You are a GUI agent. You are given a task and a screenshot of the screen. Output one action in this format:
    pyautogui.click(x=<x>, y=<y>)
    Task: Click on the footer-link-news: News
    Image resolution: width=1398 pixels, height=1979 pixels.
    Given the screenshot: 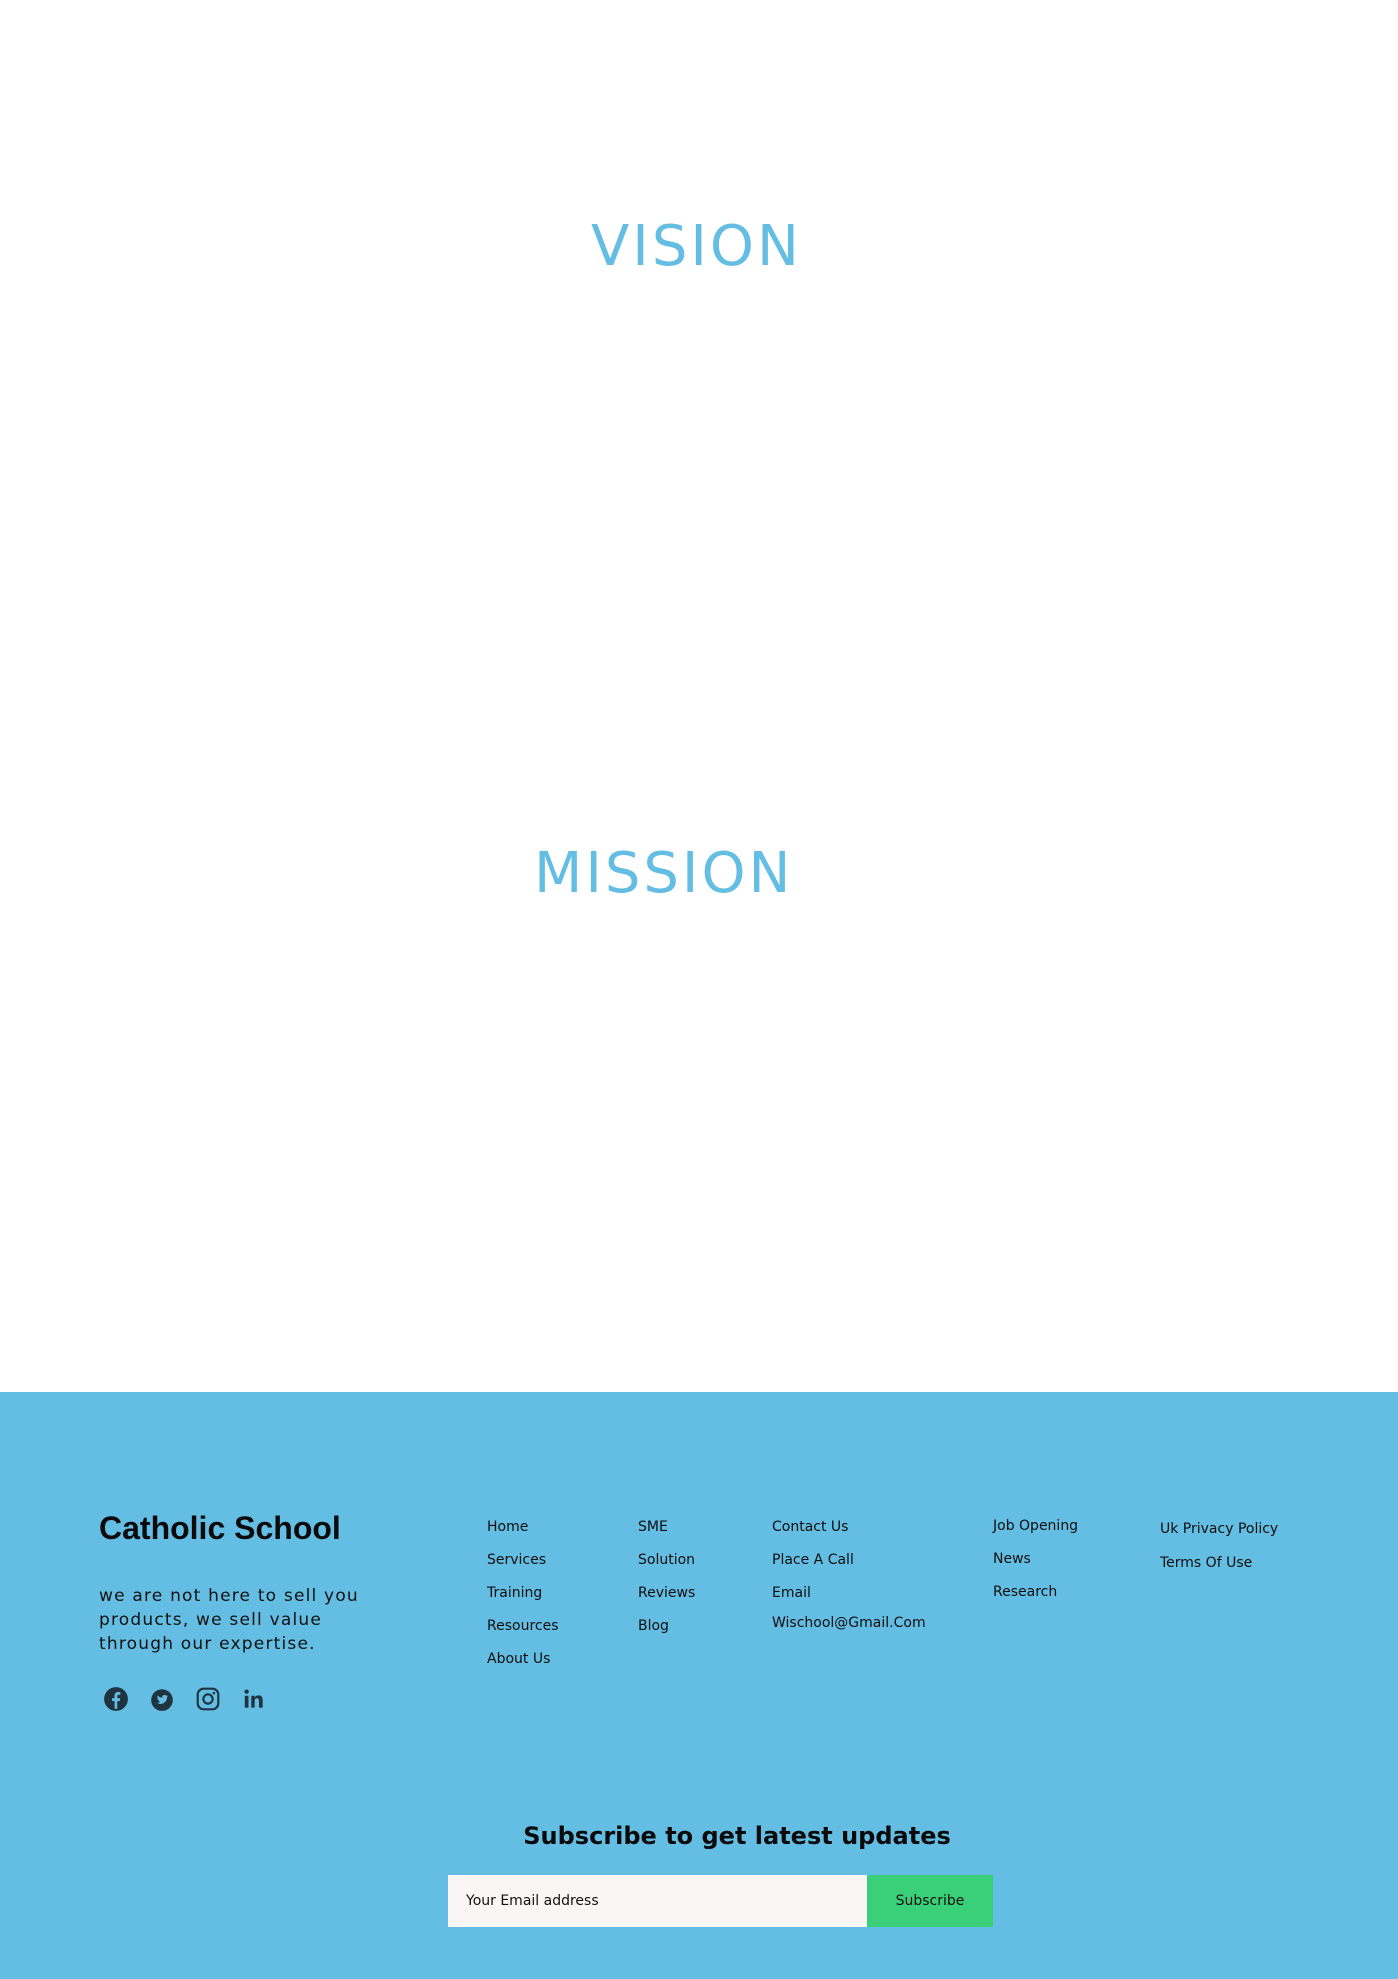 What is the action you would take?
    pyautogui.click(x=1035, y=1566)
    